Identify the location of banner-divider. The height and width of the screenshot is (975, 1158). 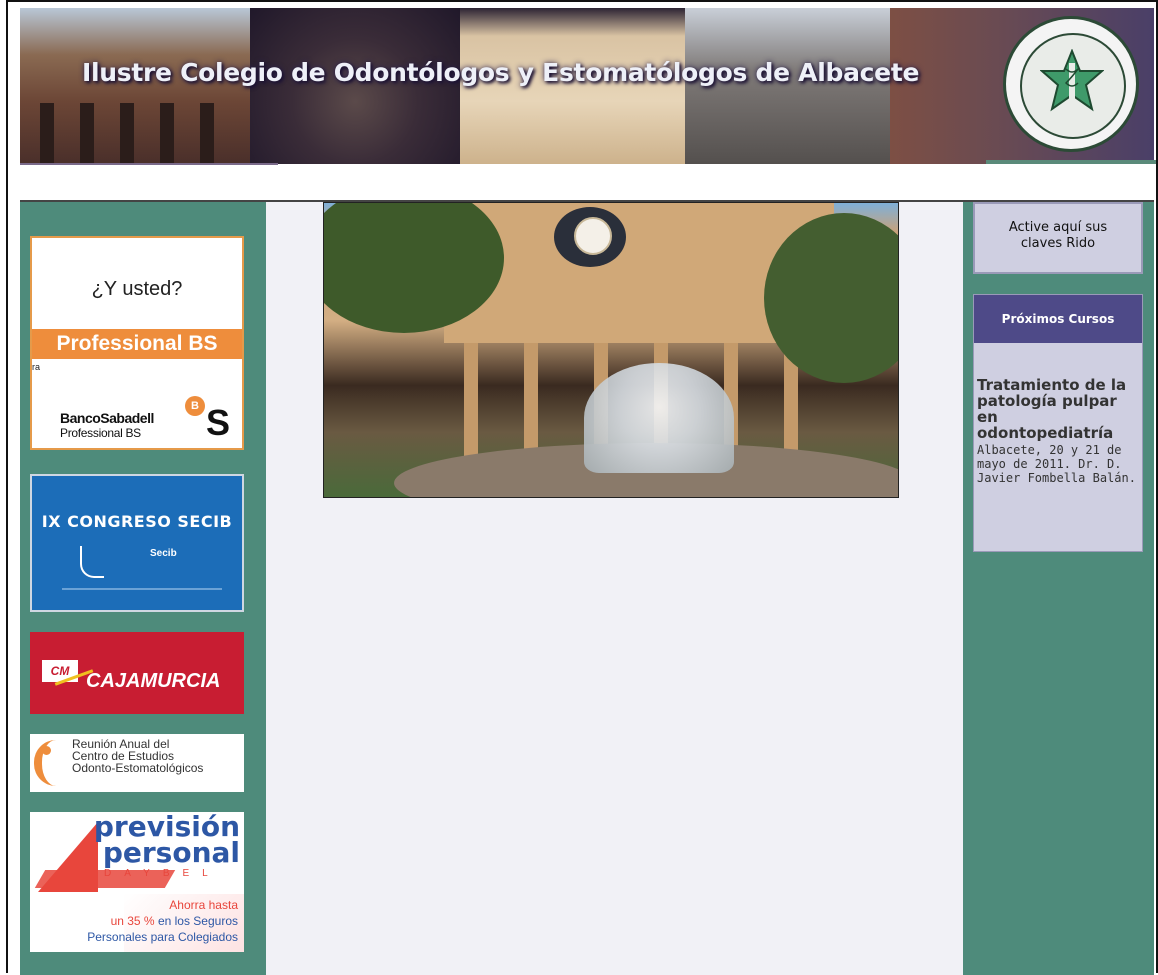
(149, 164).